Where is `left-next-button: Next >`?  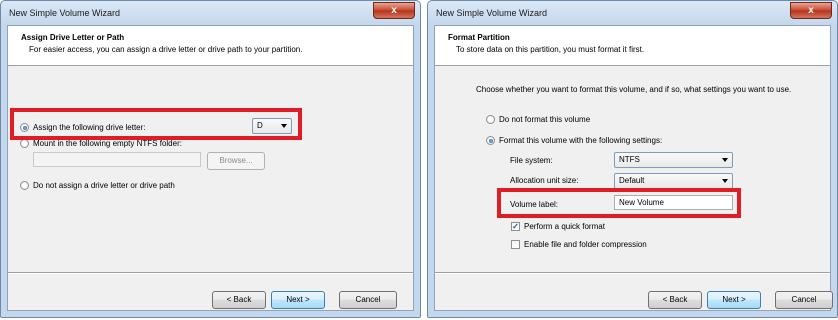
left-next-button: Next > is located at coordinates (298, 300).